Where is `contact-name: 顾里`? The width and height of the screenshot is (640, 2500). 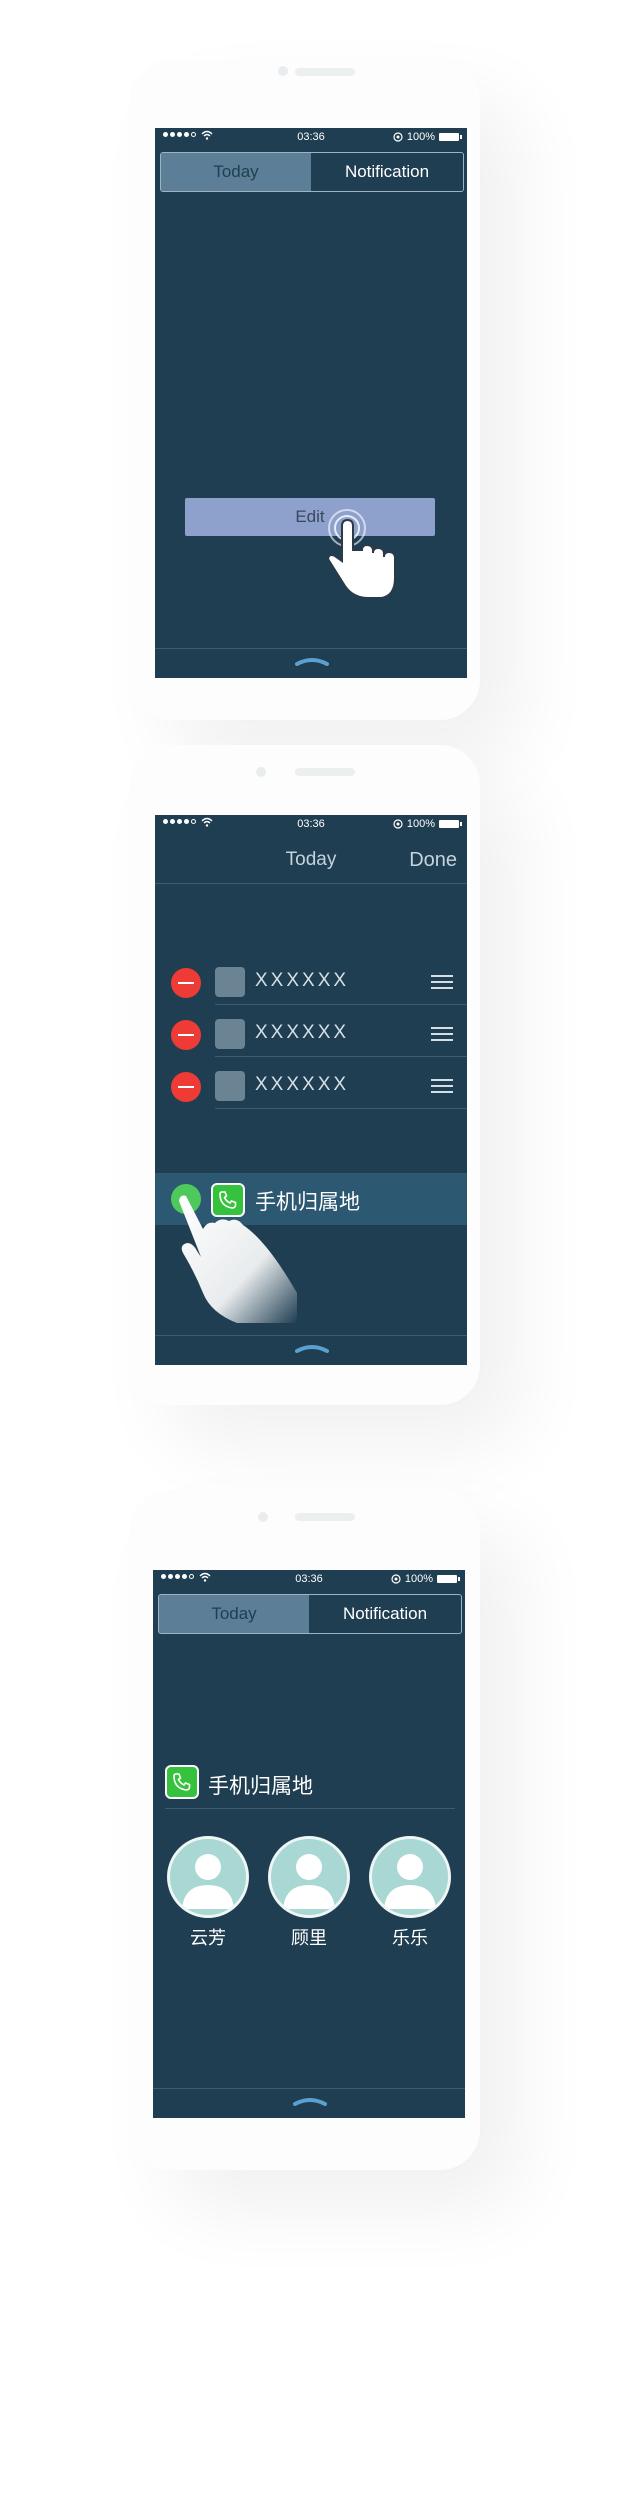 contact-name: 顾里 is located at coordinates (309, 1938).